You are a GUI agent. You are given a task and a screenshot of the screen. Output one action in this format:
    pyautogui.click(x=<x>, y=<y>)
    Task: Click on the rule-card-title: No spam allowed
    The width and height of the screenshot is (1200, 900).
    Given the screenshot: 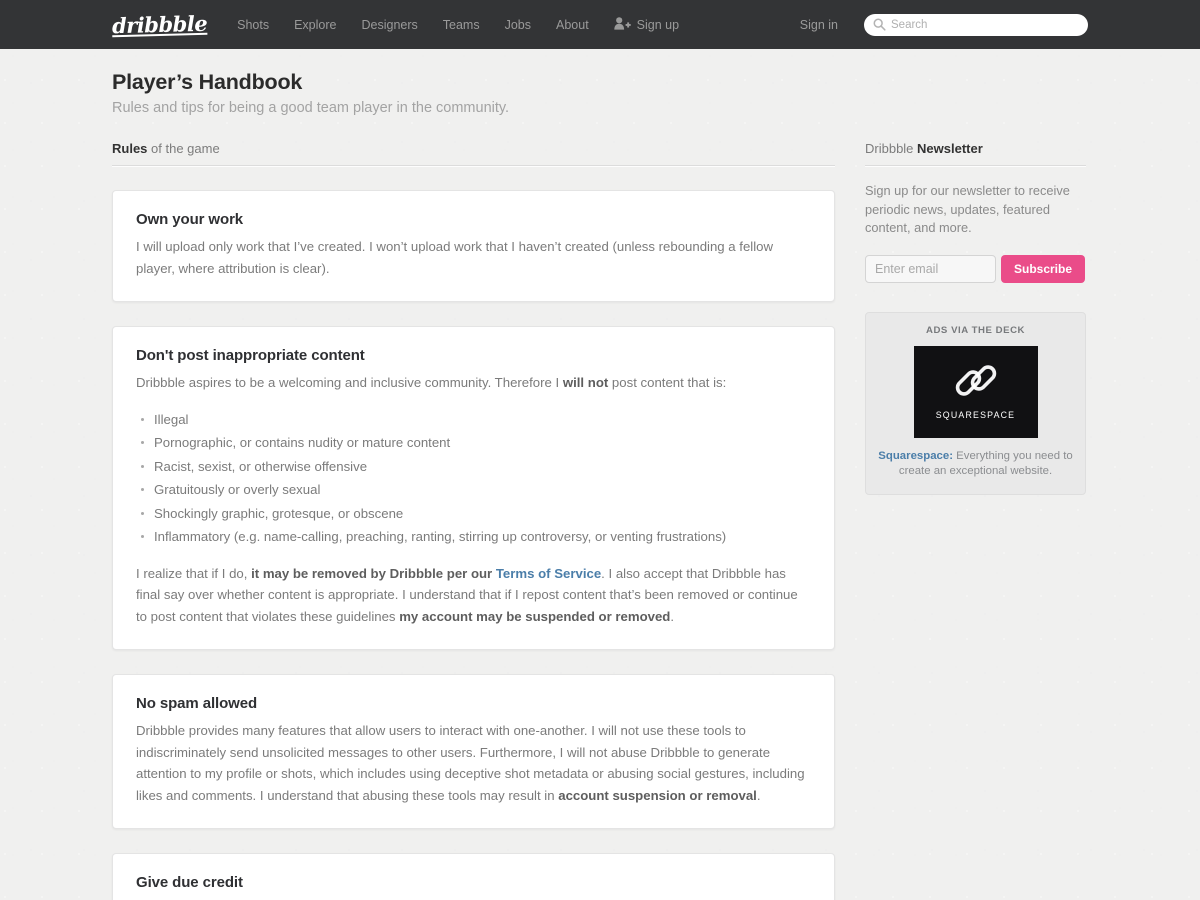 What is the action you would take?
    pyautogui.click(x=197, y=703)
    